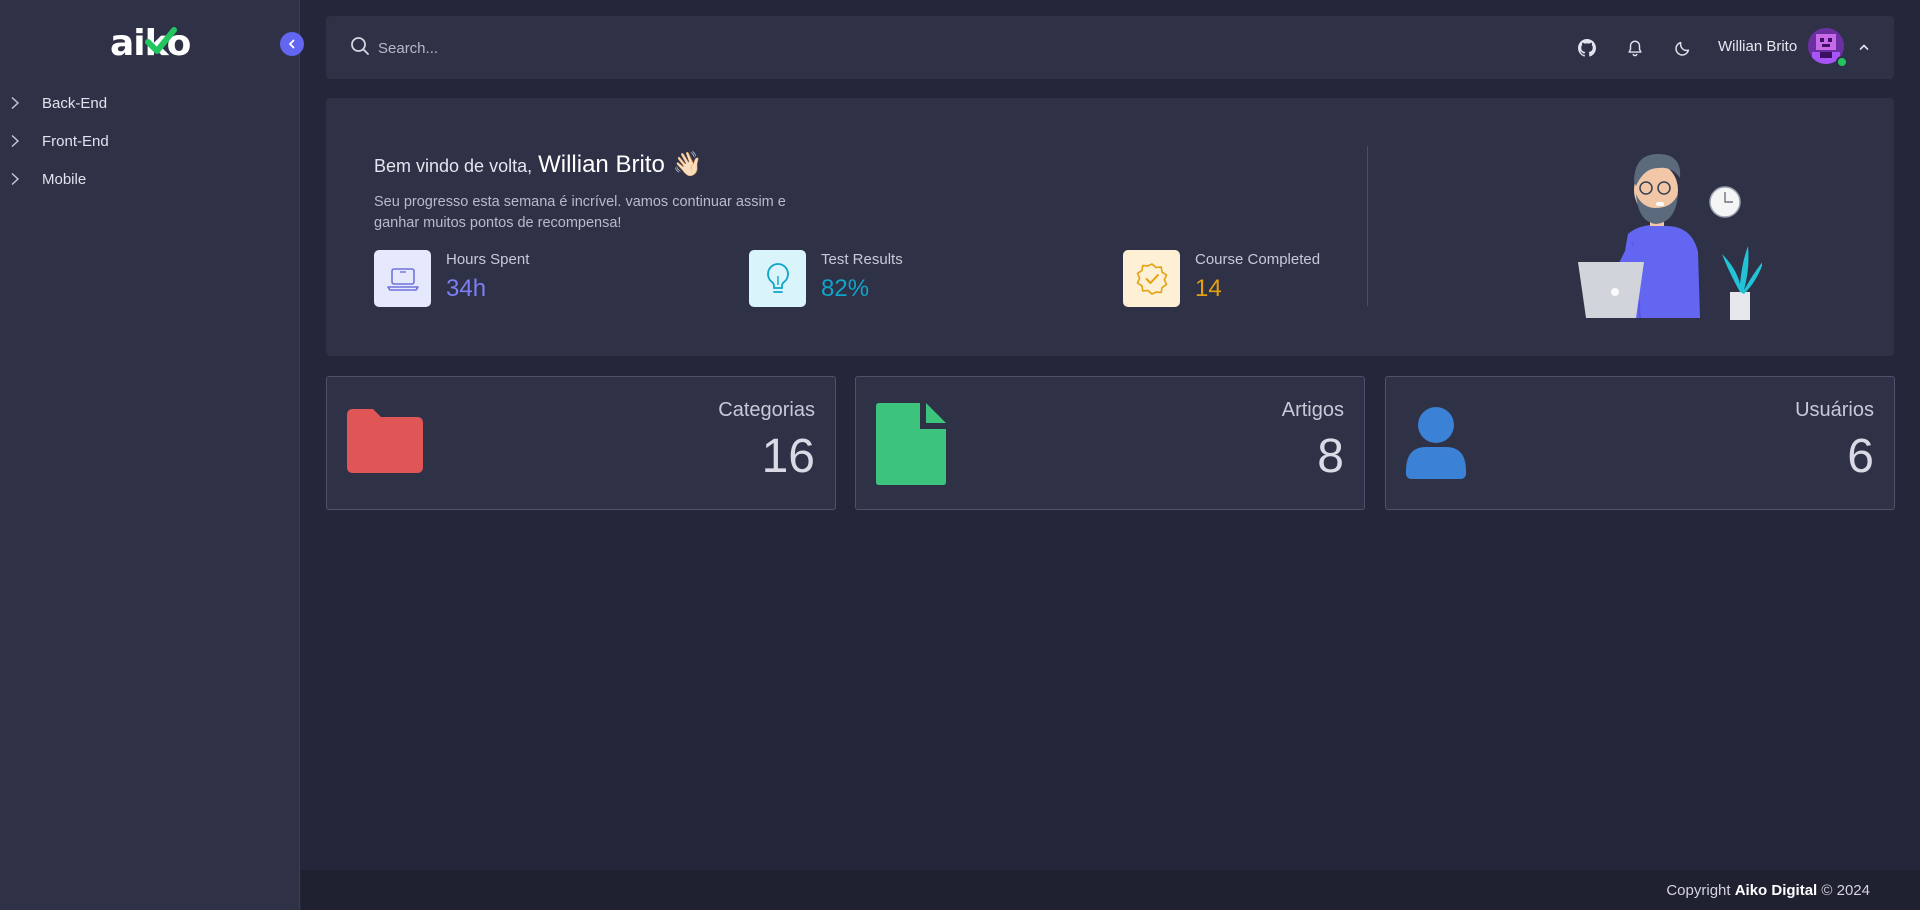  What do you see at coordinates (1635, 48) in the screenshot?
I see `bell-icon` at bounding box center [1635, 48].